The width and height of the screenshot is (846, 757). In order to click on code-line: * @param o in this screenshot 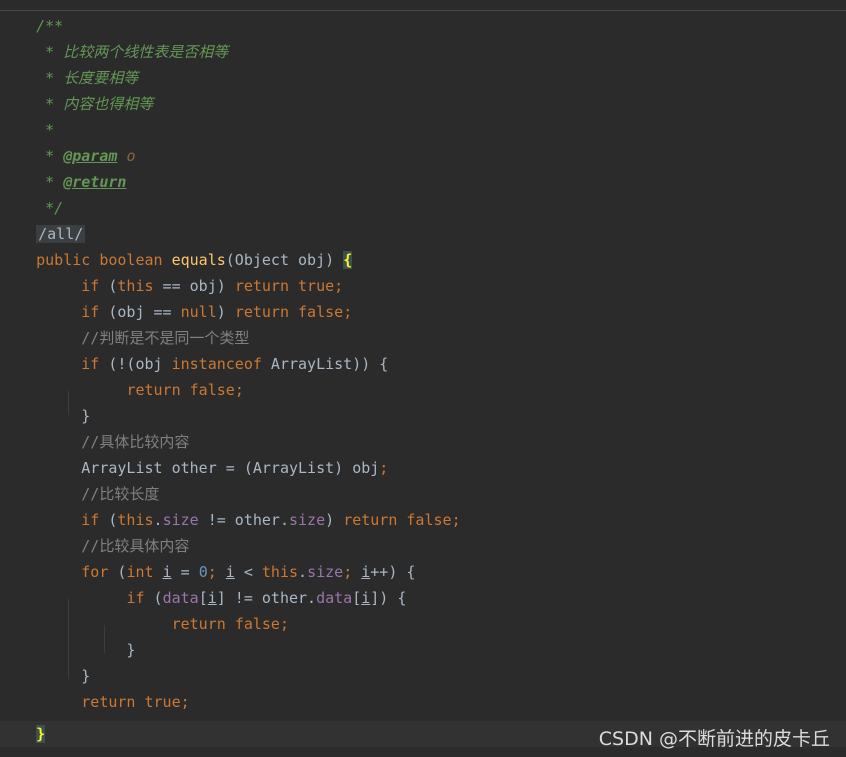, I will do `click(90, 156)`.